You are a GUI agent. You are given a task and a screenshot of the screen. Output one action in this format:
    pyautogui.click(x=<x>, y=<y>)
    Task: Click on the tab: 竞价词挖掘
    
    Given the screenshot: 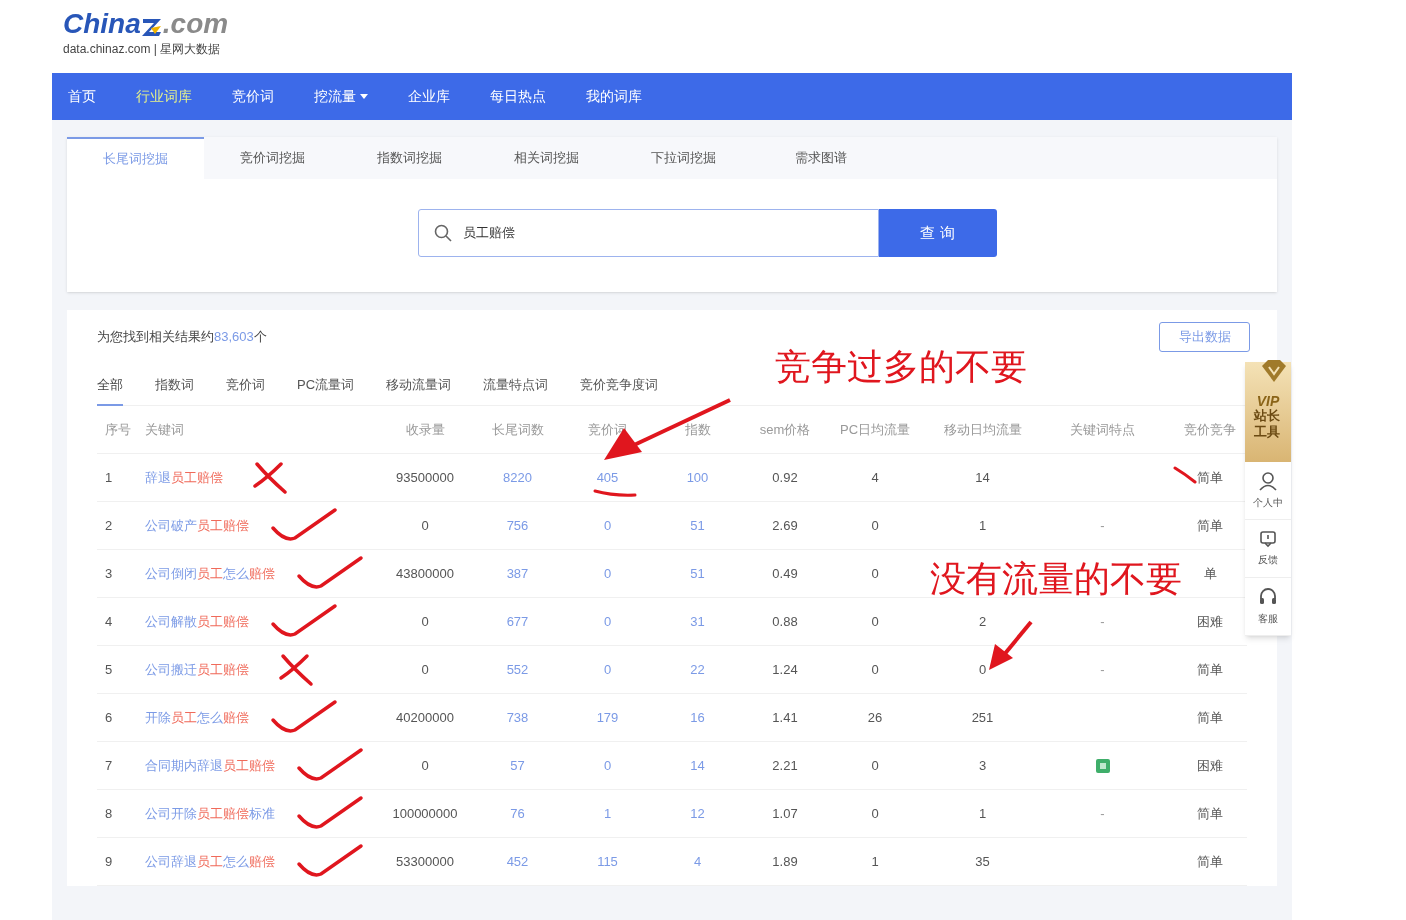 What is the action you would take?
    pyautogui.click(x=272, y=158)
    